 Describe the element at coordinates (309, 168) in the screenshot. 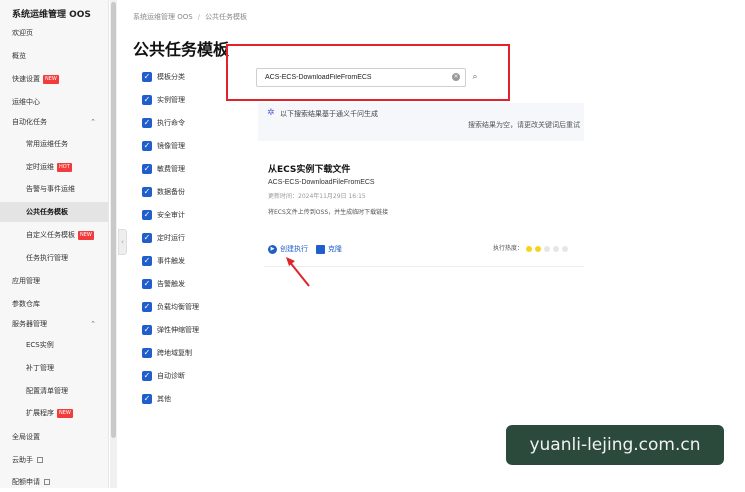

I see `template-title: 从ECS实例下载文件` at that location.